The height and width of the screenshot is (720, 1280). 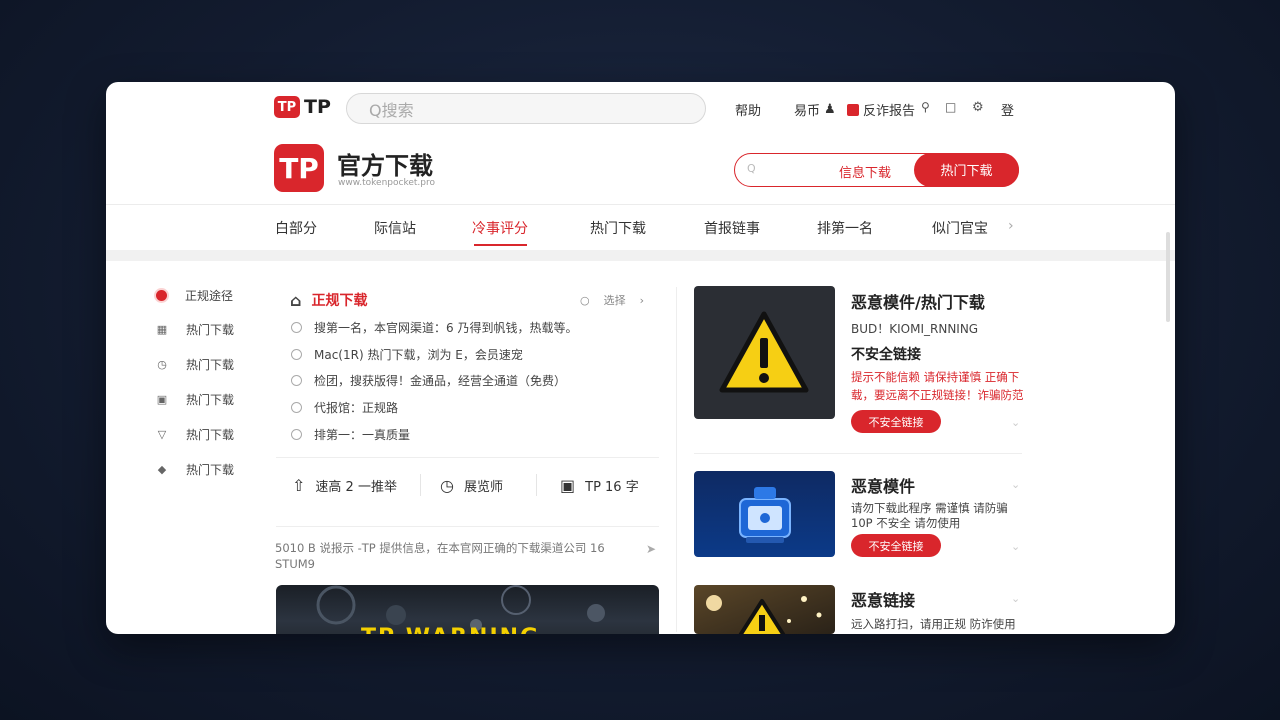 I want to click on sidebar-item-5: ◆ 热门下载, so click(x=195, y=469).